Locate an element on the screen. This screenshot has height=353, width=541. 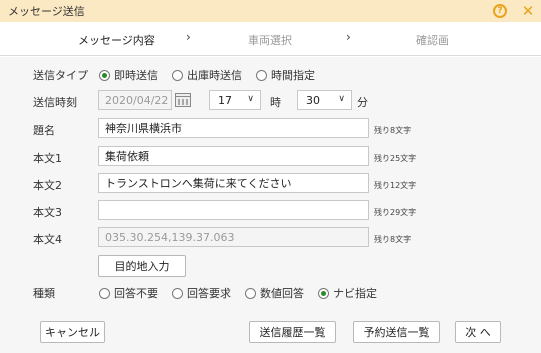
step-vehicle-select: 車両選択 is located at coordinates (270, 40).